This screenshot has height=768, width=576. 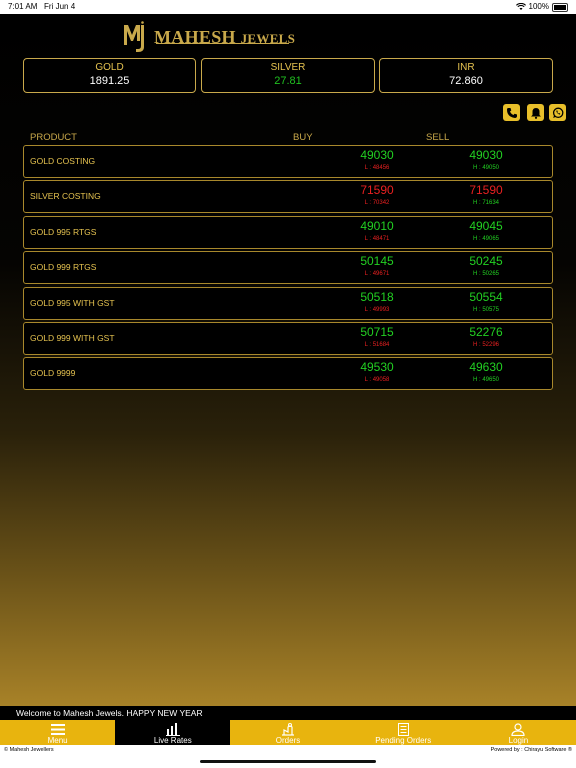 What do you see at coordinates (486, 380) in the screenshot?
I see `sell-high: H : 49650` at bounding box center [486, 380].